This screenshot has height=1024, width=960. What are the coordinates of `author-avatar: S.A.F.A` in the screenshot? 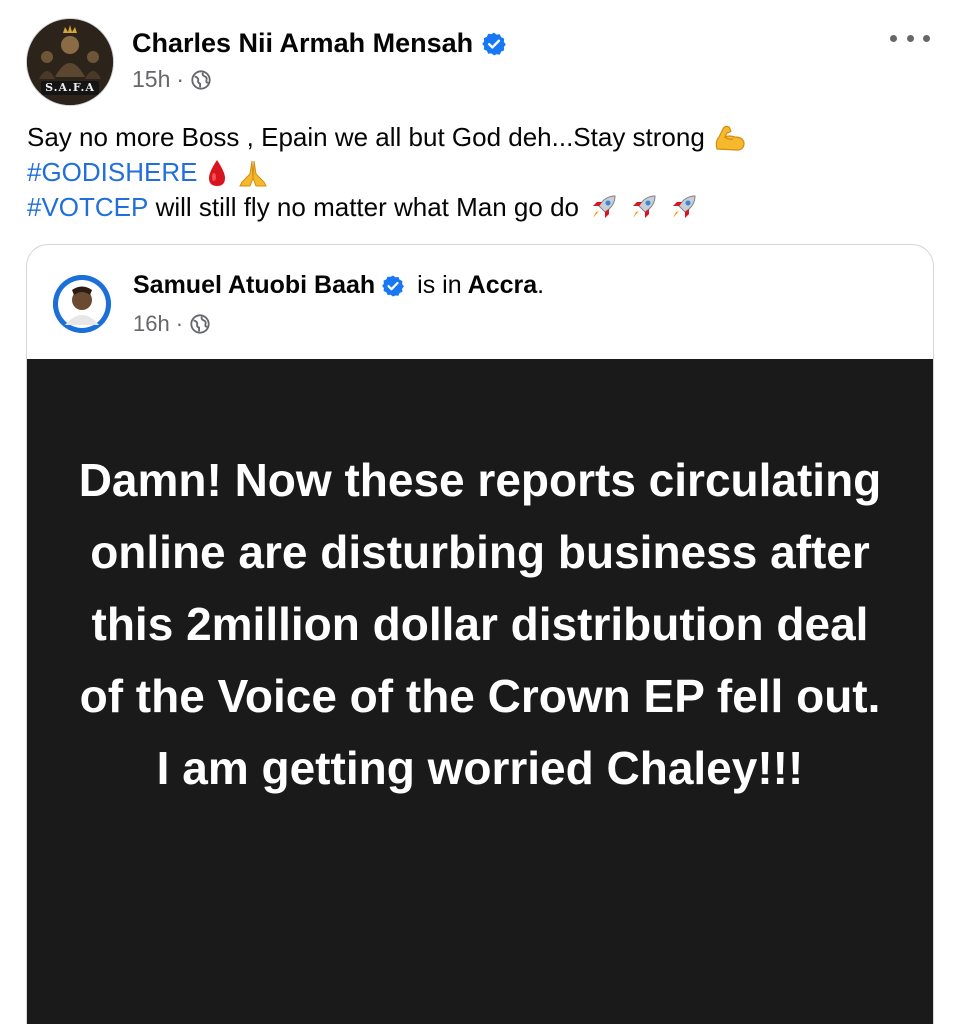 It's located at (70, 62).